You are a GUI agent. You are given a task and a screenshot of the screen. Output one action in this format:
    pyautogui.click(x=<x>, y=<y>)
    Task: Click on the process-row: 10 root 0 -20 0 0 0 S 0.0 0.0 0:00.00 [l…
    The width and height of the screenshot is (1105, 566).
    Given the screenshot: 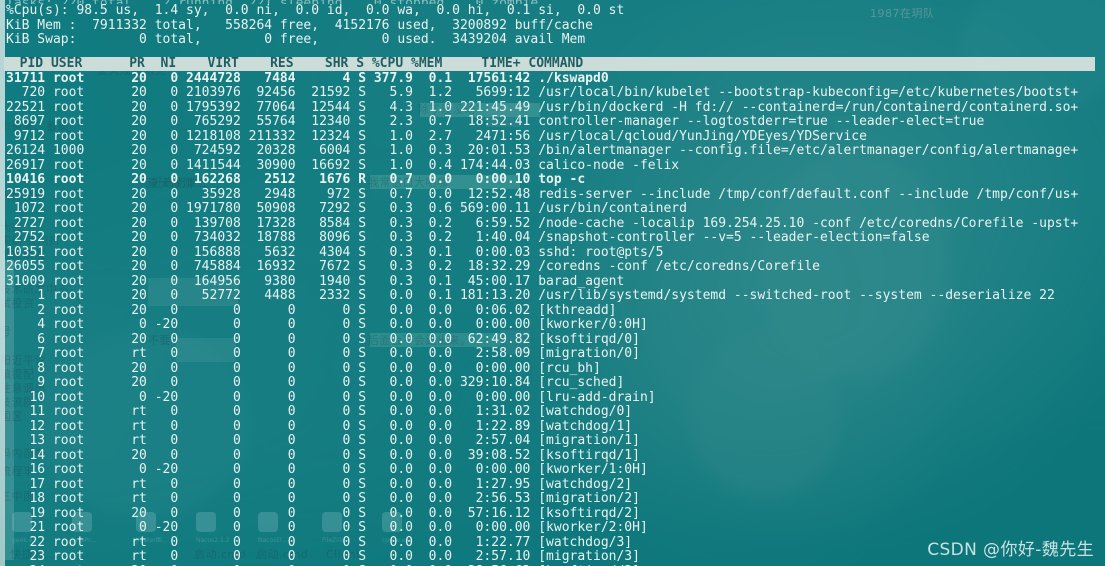 What is the action you would take?
    pyautogui.click(x=555, y=398)
    